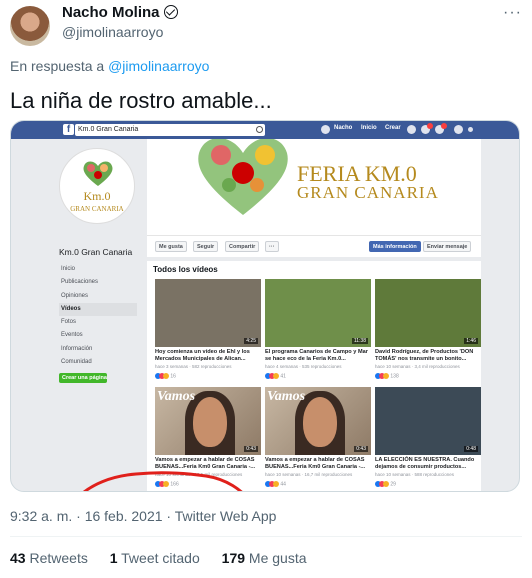 The width and height of the screenshot is (532, 578). What do you see at coordinates (98, 282) in the screenshot?
I see `nav-item-publicaciones: Publicaciones` at bounding box center [98, 282].